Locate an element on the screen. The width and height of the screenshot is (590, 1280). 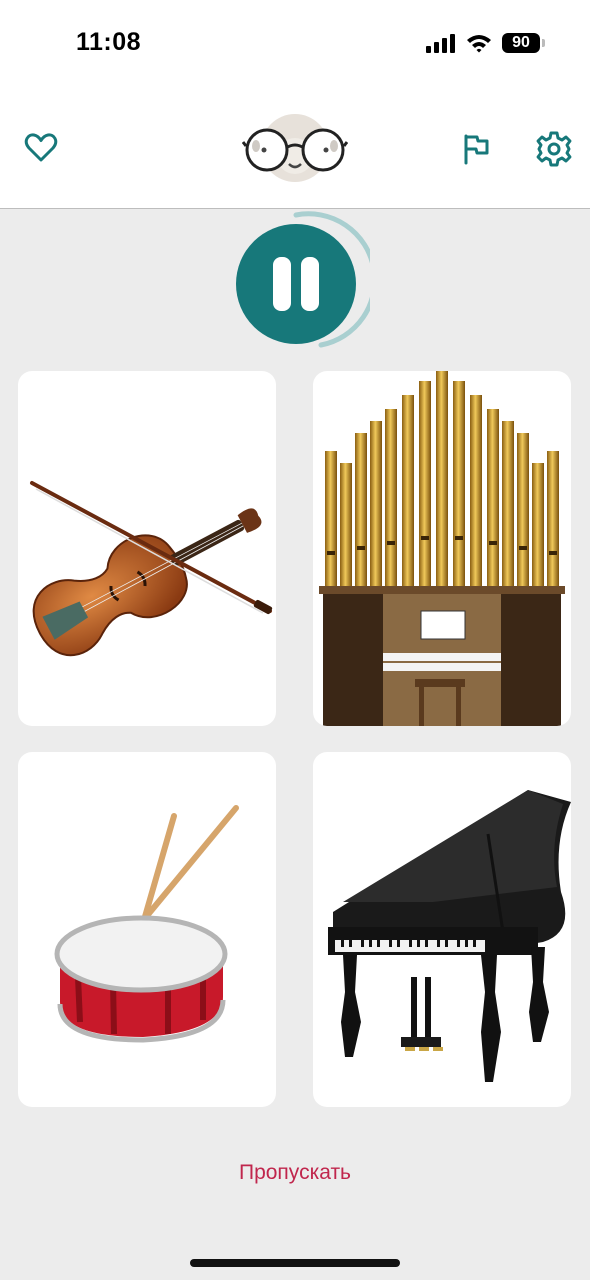
pause-button is located at coordinates (296, 284).